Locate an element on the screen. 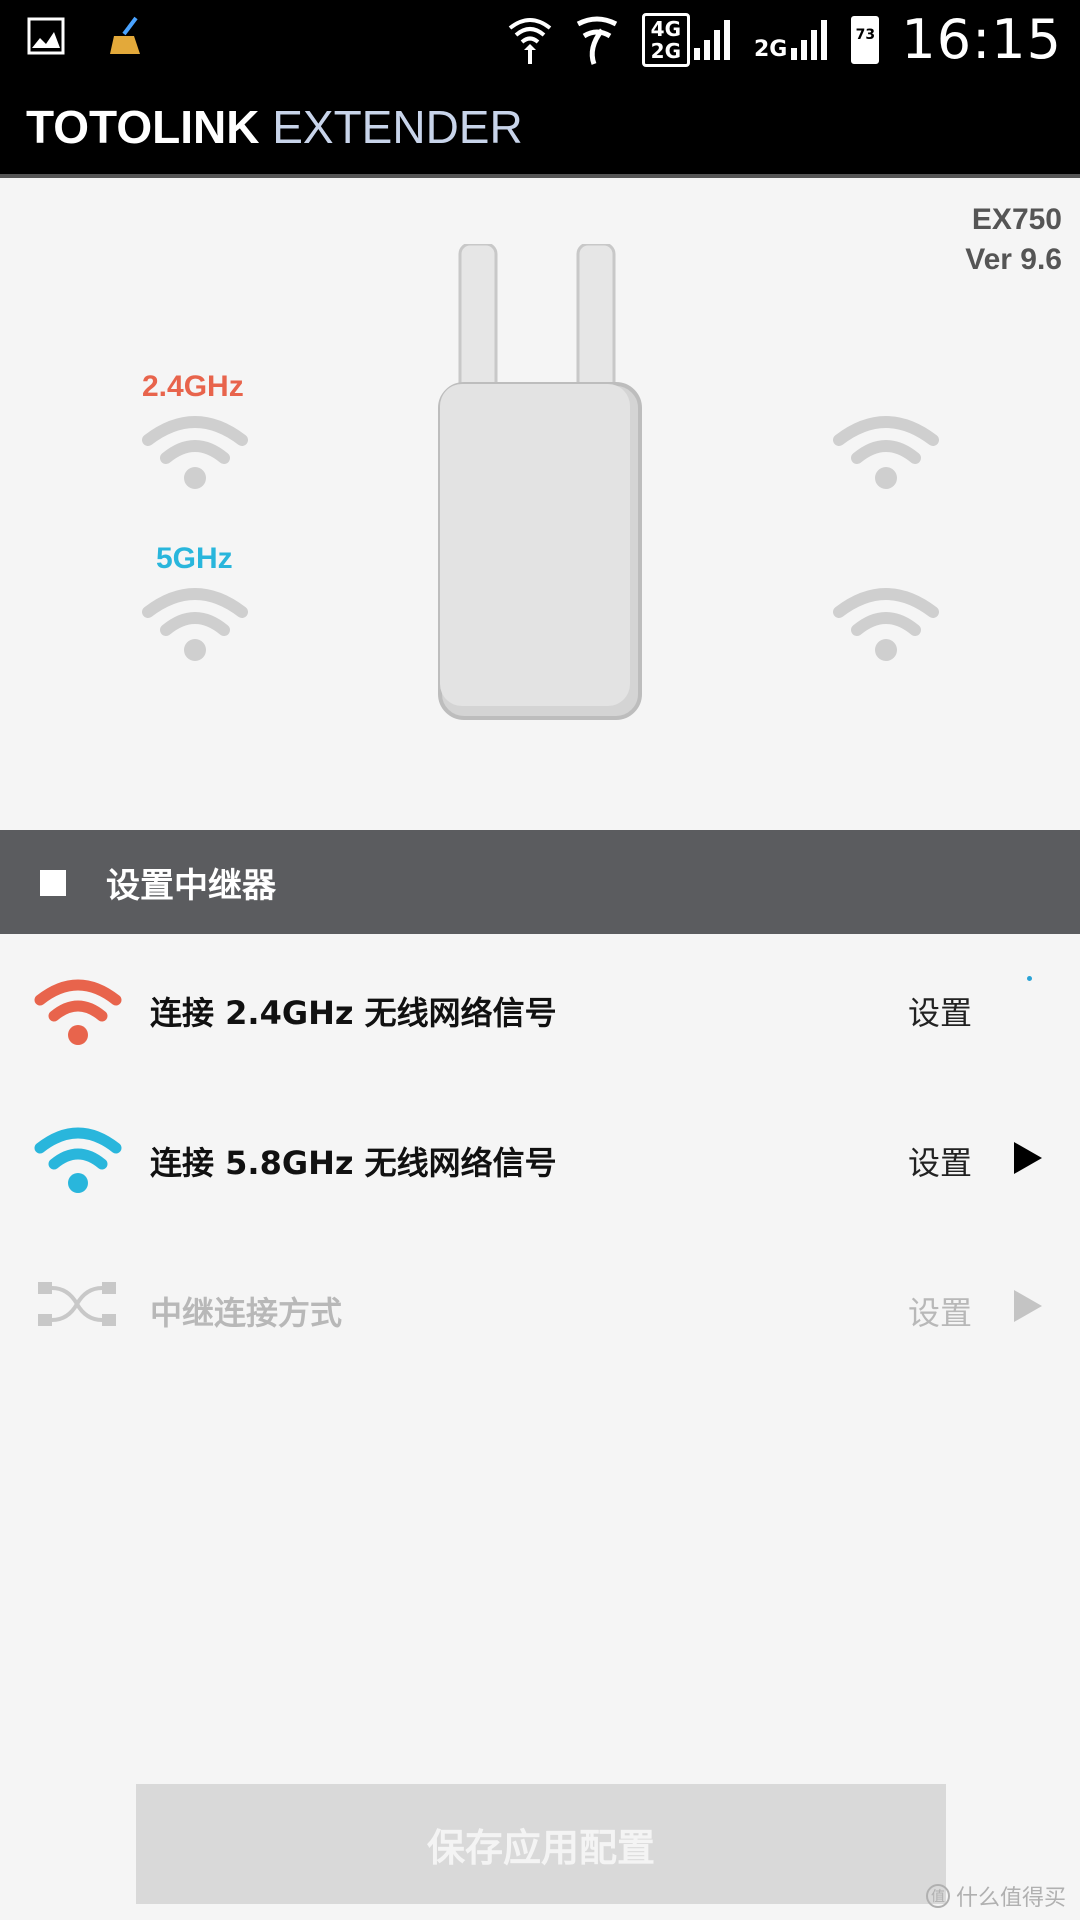  row-relay-mode: 中继连接方式 设置 is located at coordinates (540, 1306).